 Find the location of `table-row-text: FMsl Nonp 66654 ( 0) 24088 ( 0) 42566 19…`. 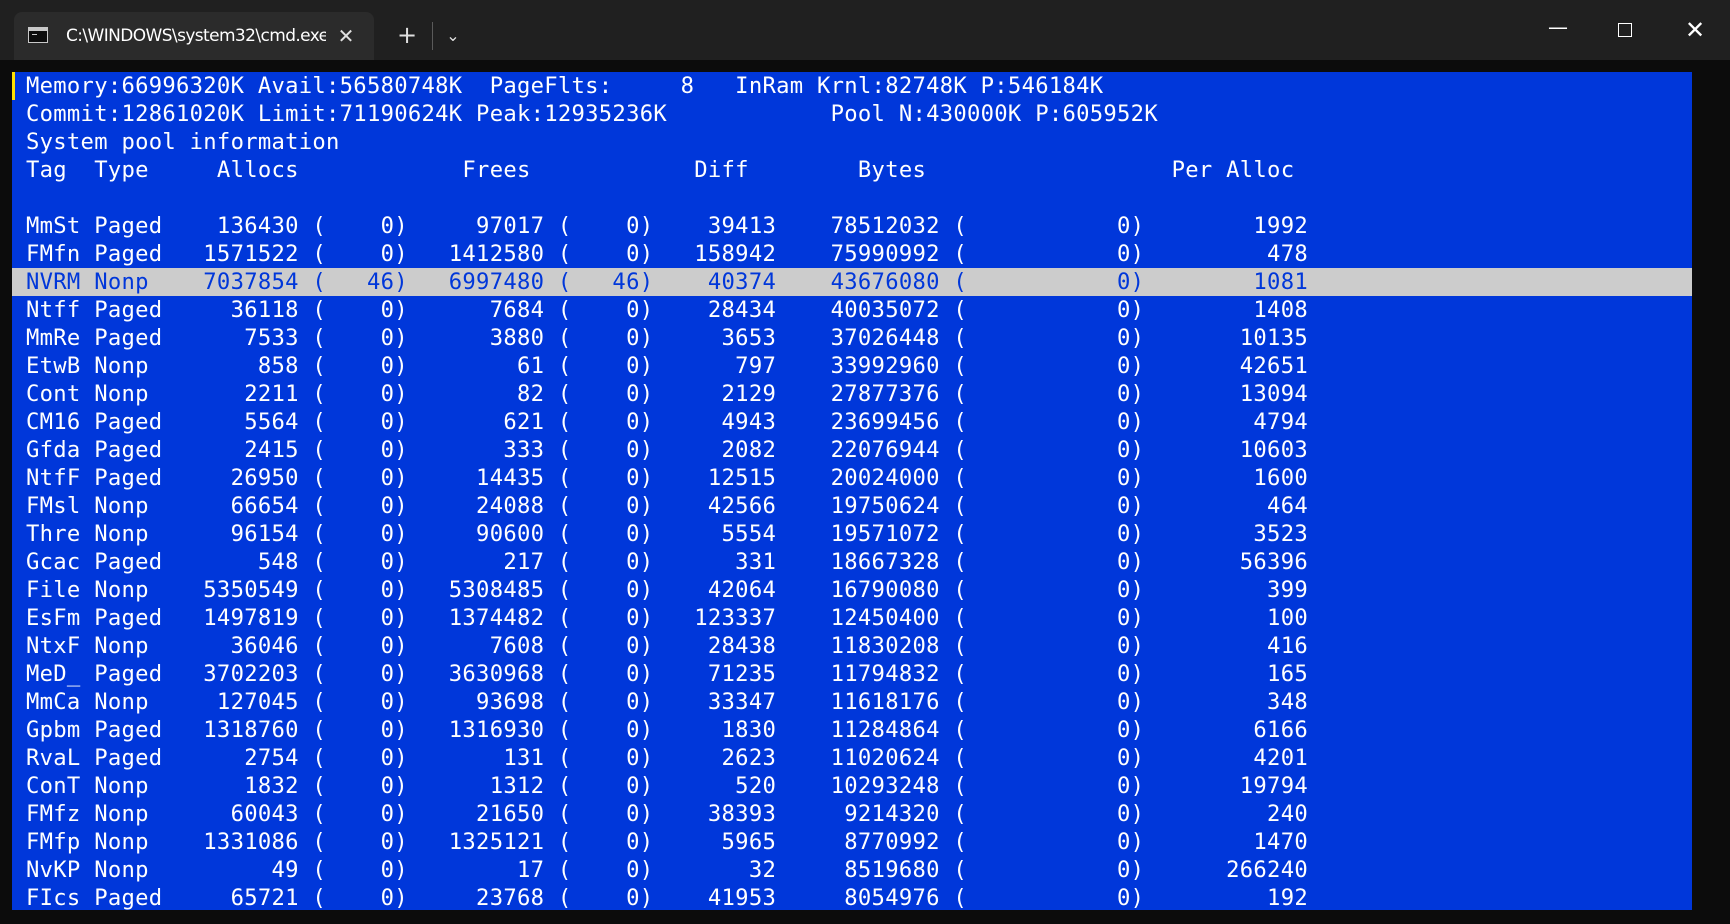

table-row-text: FMsl Nonp 66654 ( 0) 24088 ( 0) 42566 19… is located at coordinates (667, 506).